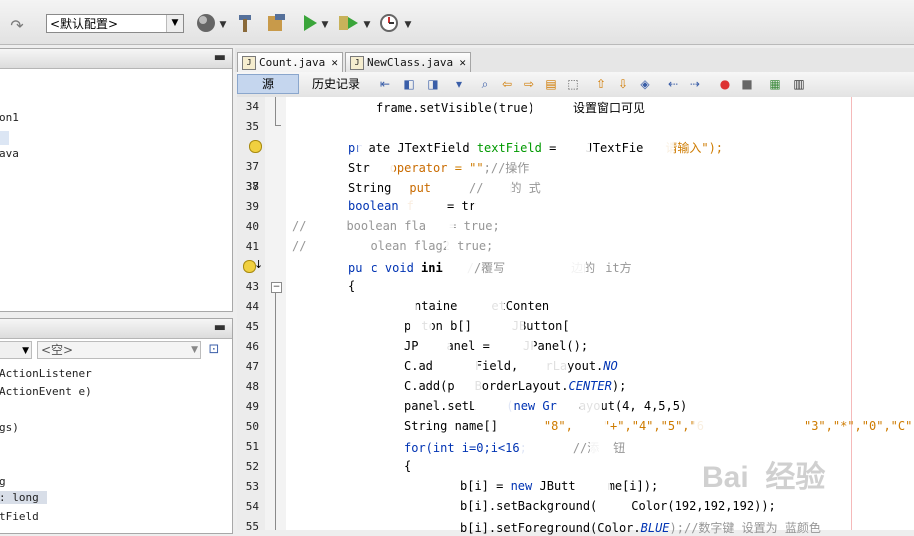 The width and height of the screenshot is (914, 536). Describe the element at coordinates (511, 366) in the screenshot. I see `code-line-47: C.ad Field, rLayout.NO` at that location.